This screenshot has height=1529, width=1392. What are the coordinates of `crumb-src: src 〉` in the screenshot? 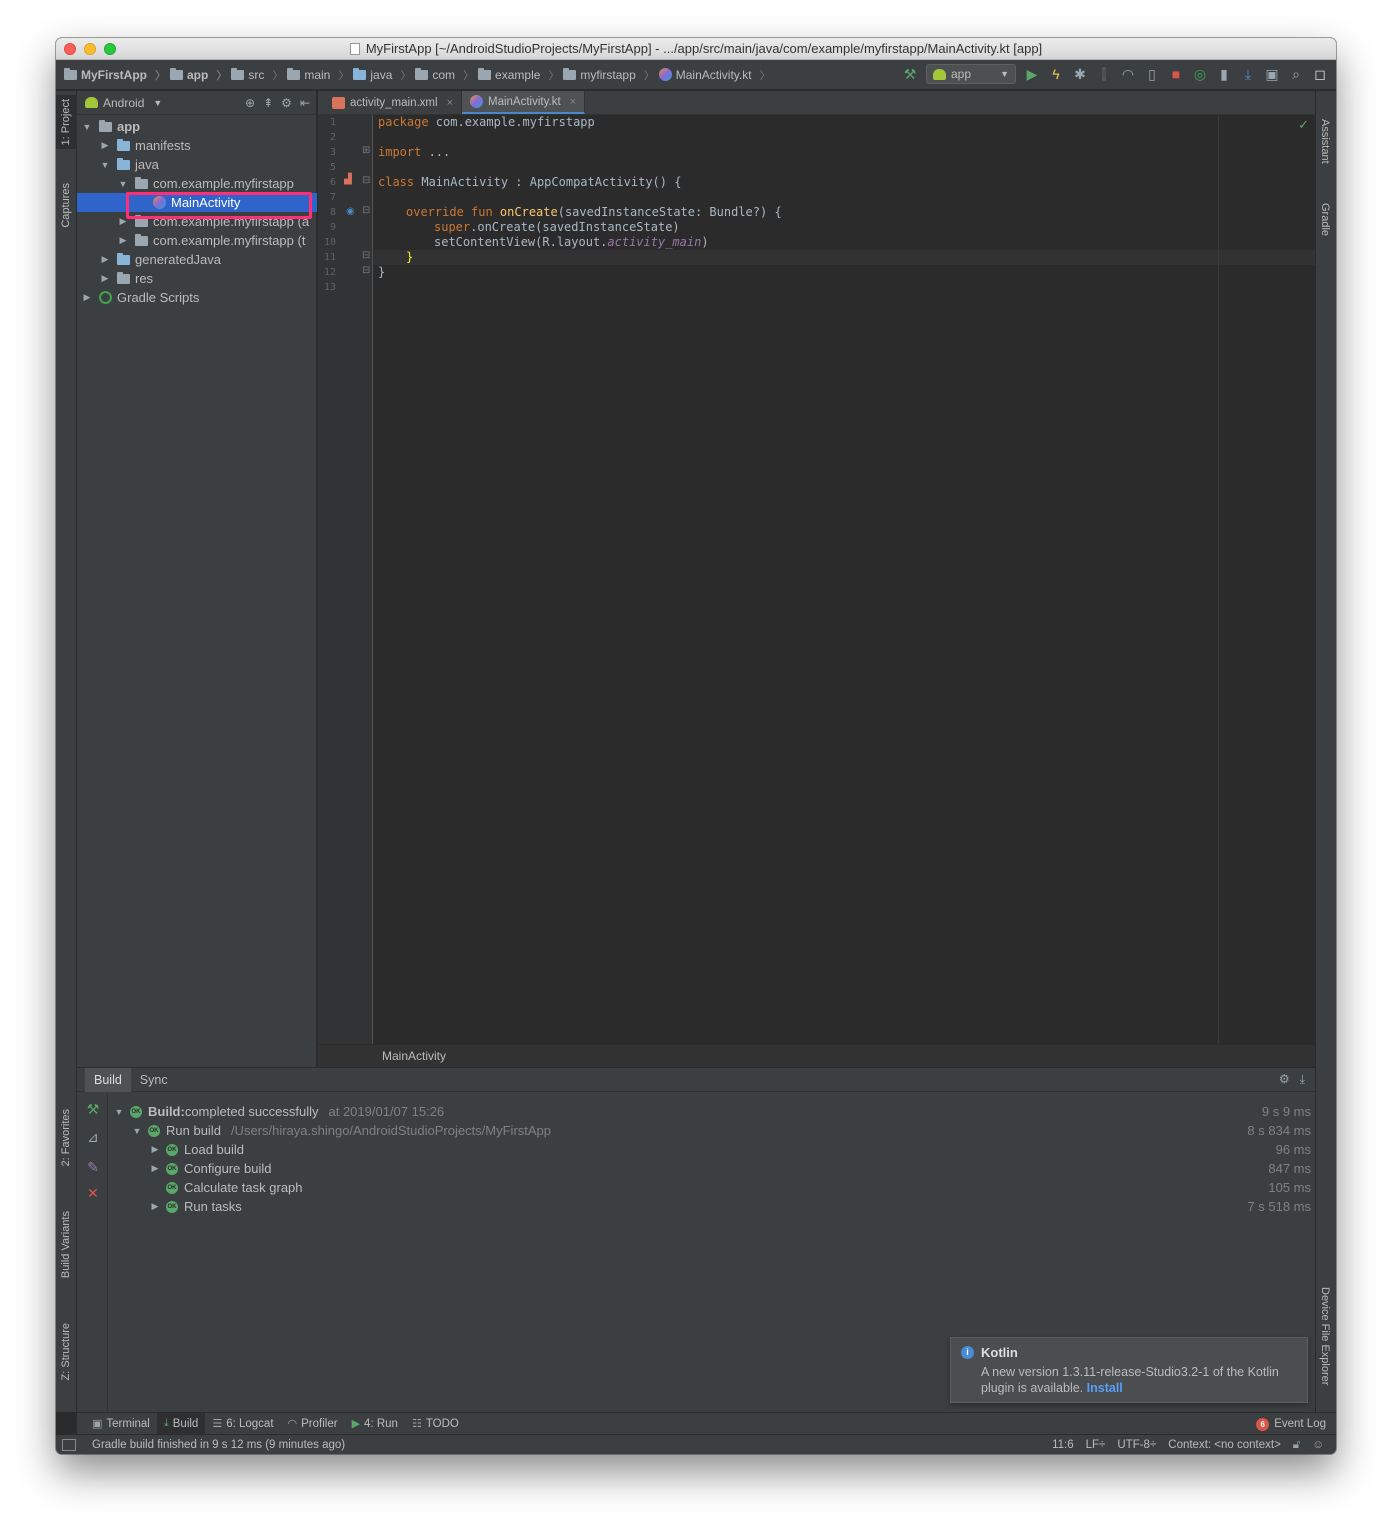 It's located at (257, 75).